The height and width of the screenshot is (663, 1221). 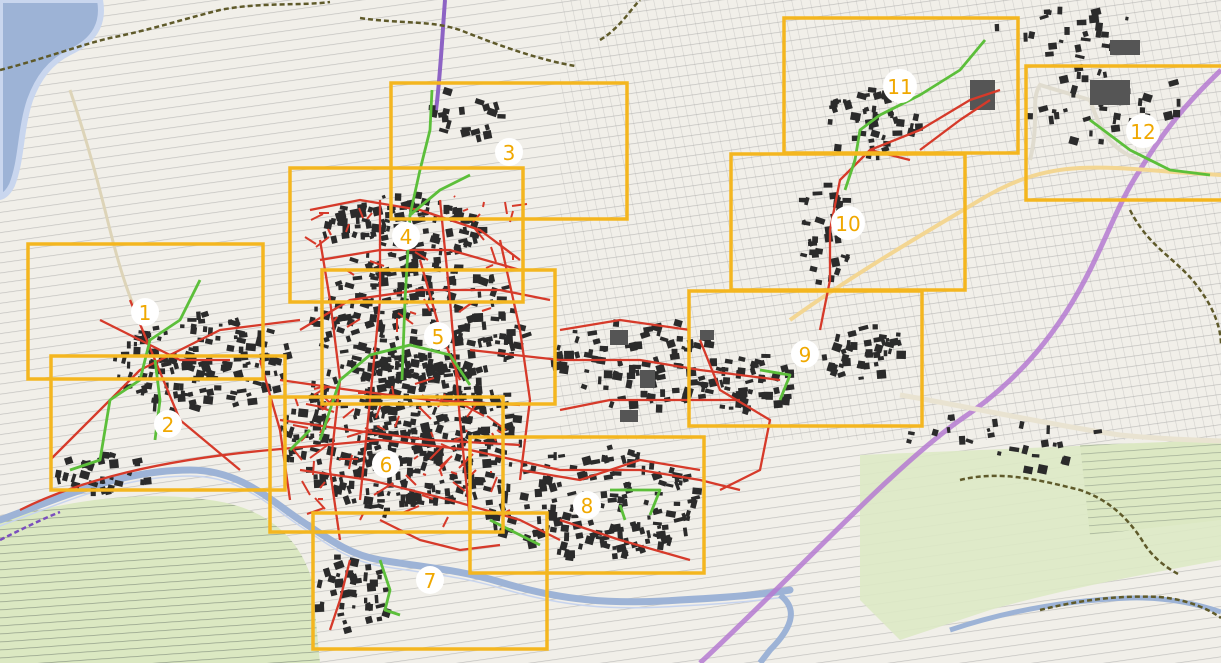 What do you see at coordinates (847, 224) in the screenshot?
I see `zone-label: 10` at bounding box center [847, 224].